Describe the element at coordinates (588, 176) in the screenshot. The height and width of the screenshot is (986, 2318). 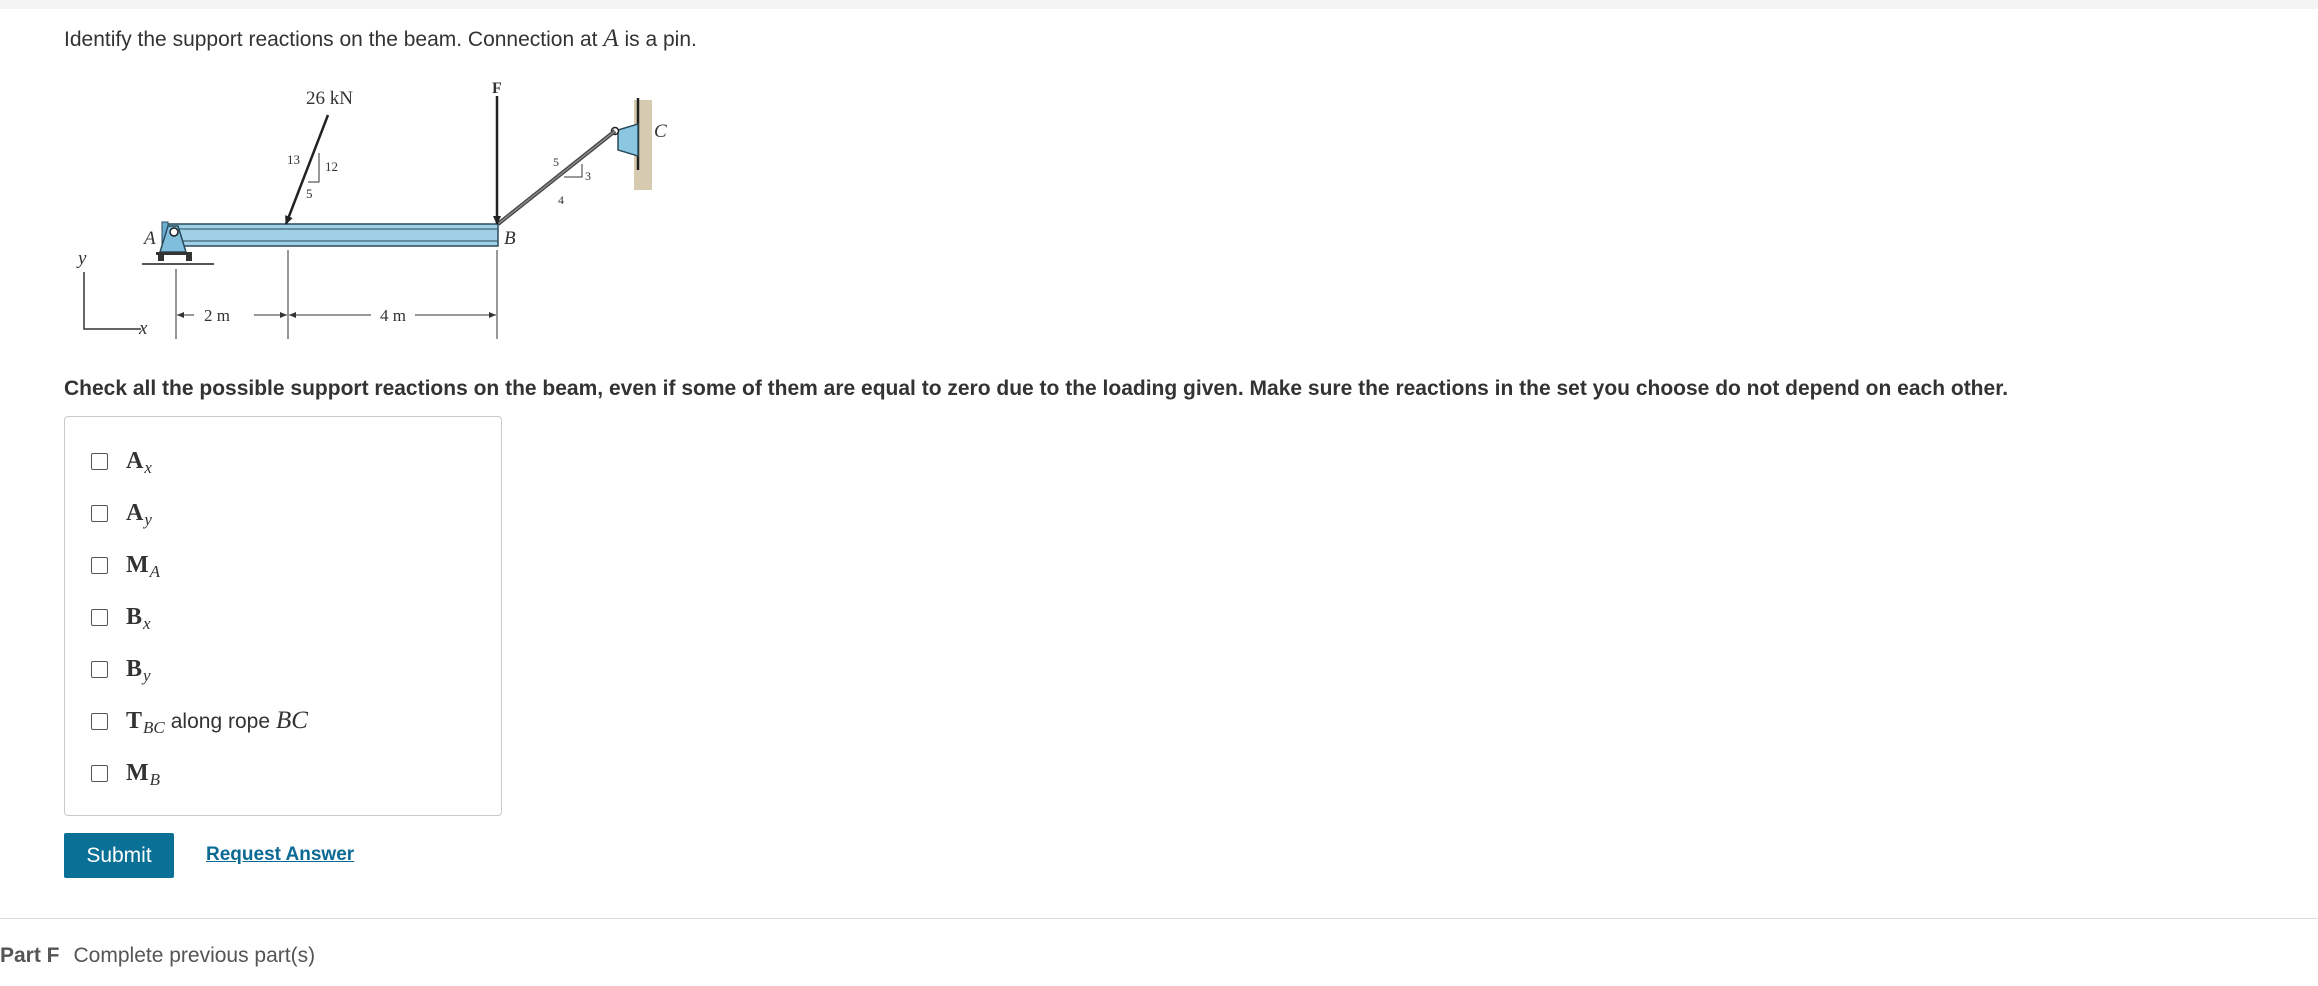
I see `rope-slope-vert: 3` at that location.